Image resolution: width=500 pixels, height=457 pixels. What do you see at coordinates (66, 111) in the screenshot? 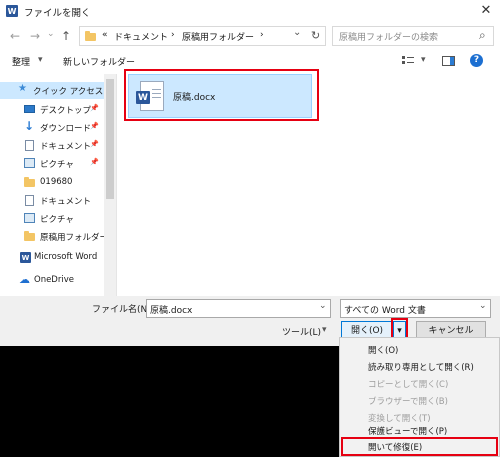
I see `sidebar-item-label: デスクトップ` at bounding box center [66, 111].